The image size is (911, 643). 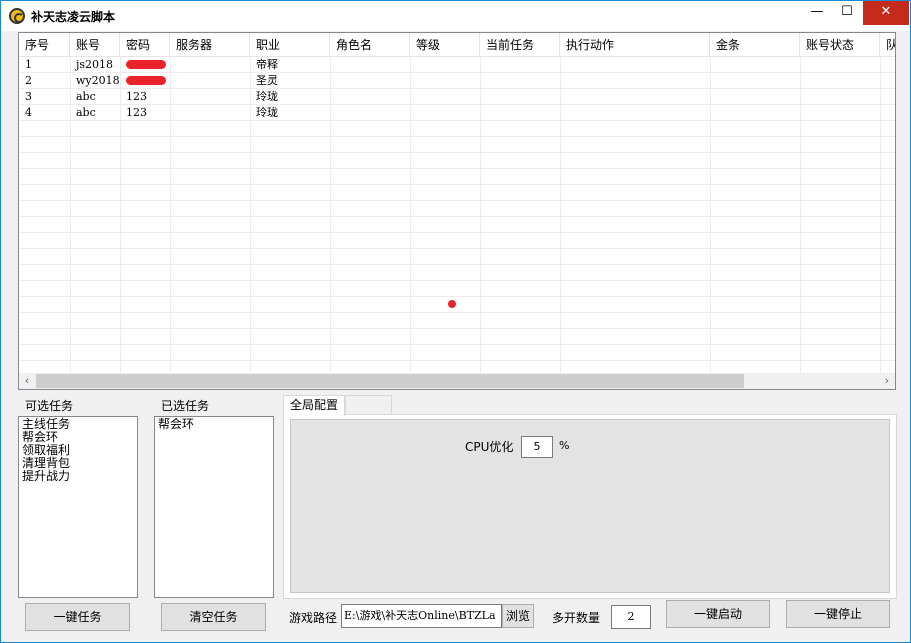 I want to click on table-row: 2 wy2018 圣灵, so click(x=457, y=81).